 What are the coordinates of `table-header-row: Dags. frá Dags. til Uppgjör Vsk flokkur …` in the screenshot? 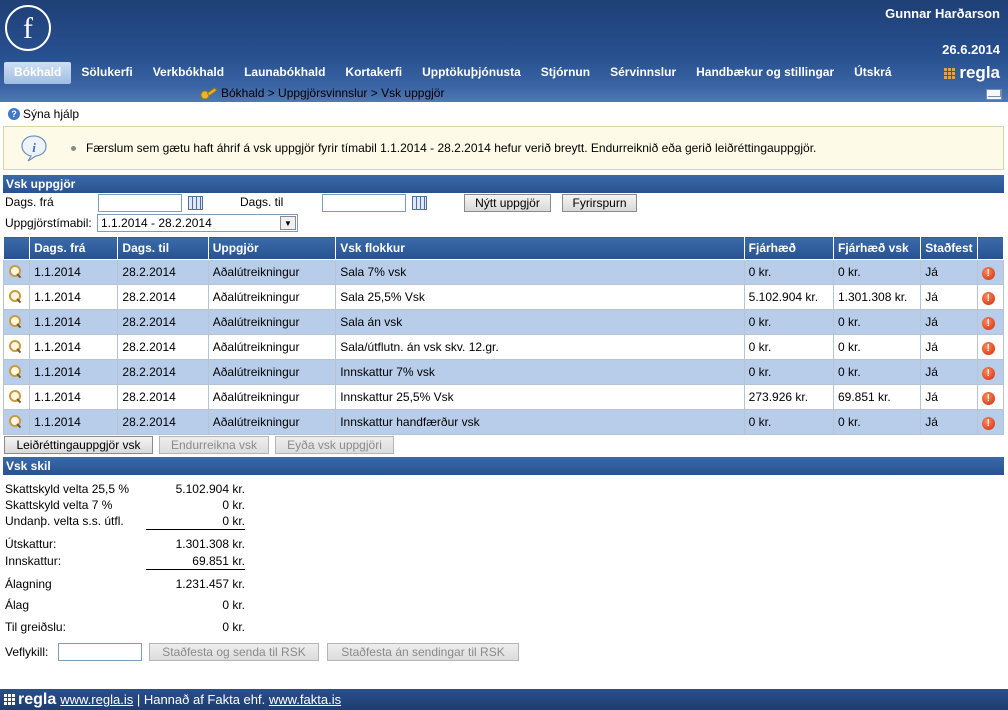 It's located at (503, 248).